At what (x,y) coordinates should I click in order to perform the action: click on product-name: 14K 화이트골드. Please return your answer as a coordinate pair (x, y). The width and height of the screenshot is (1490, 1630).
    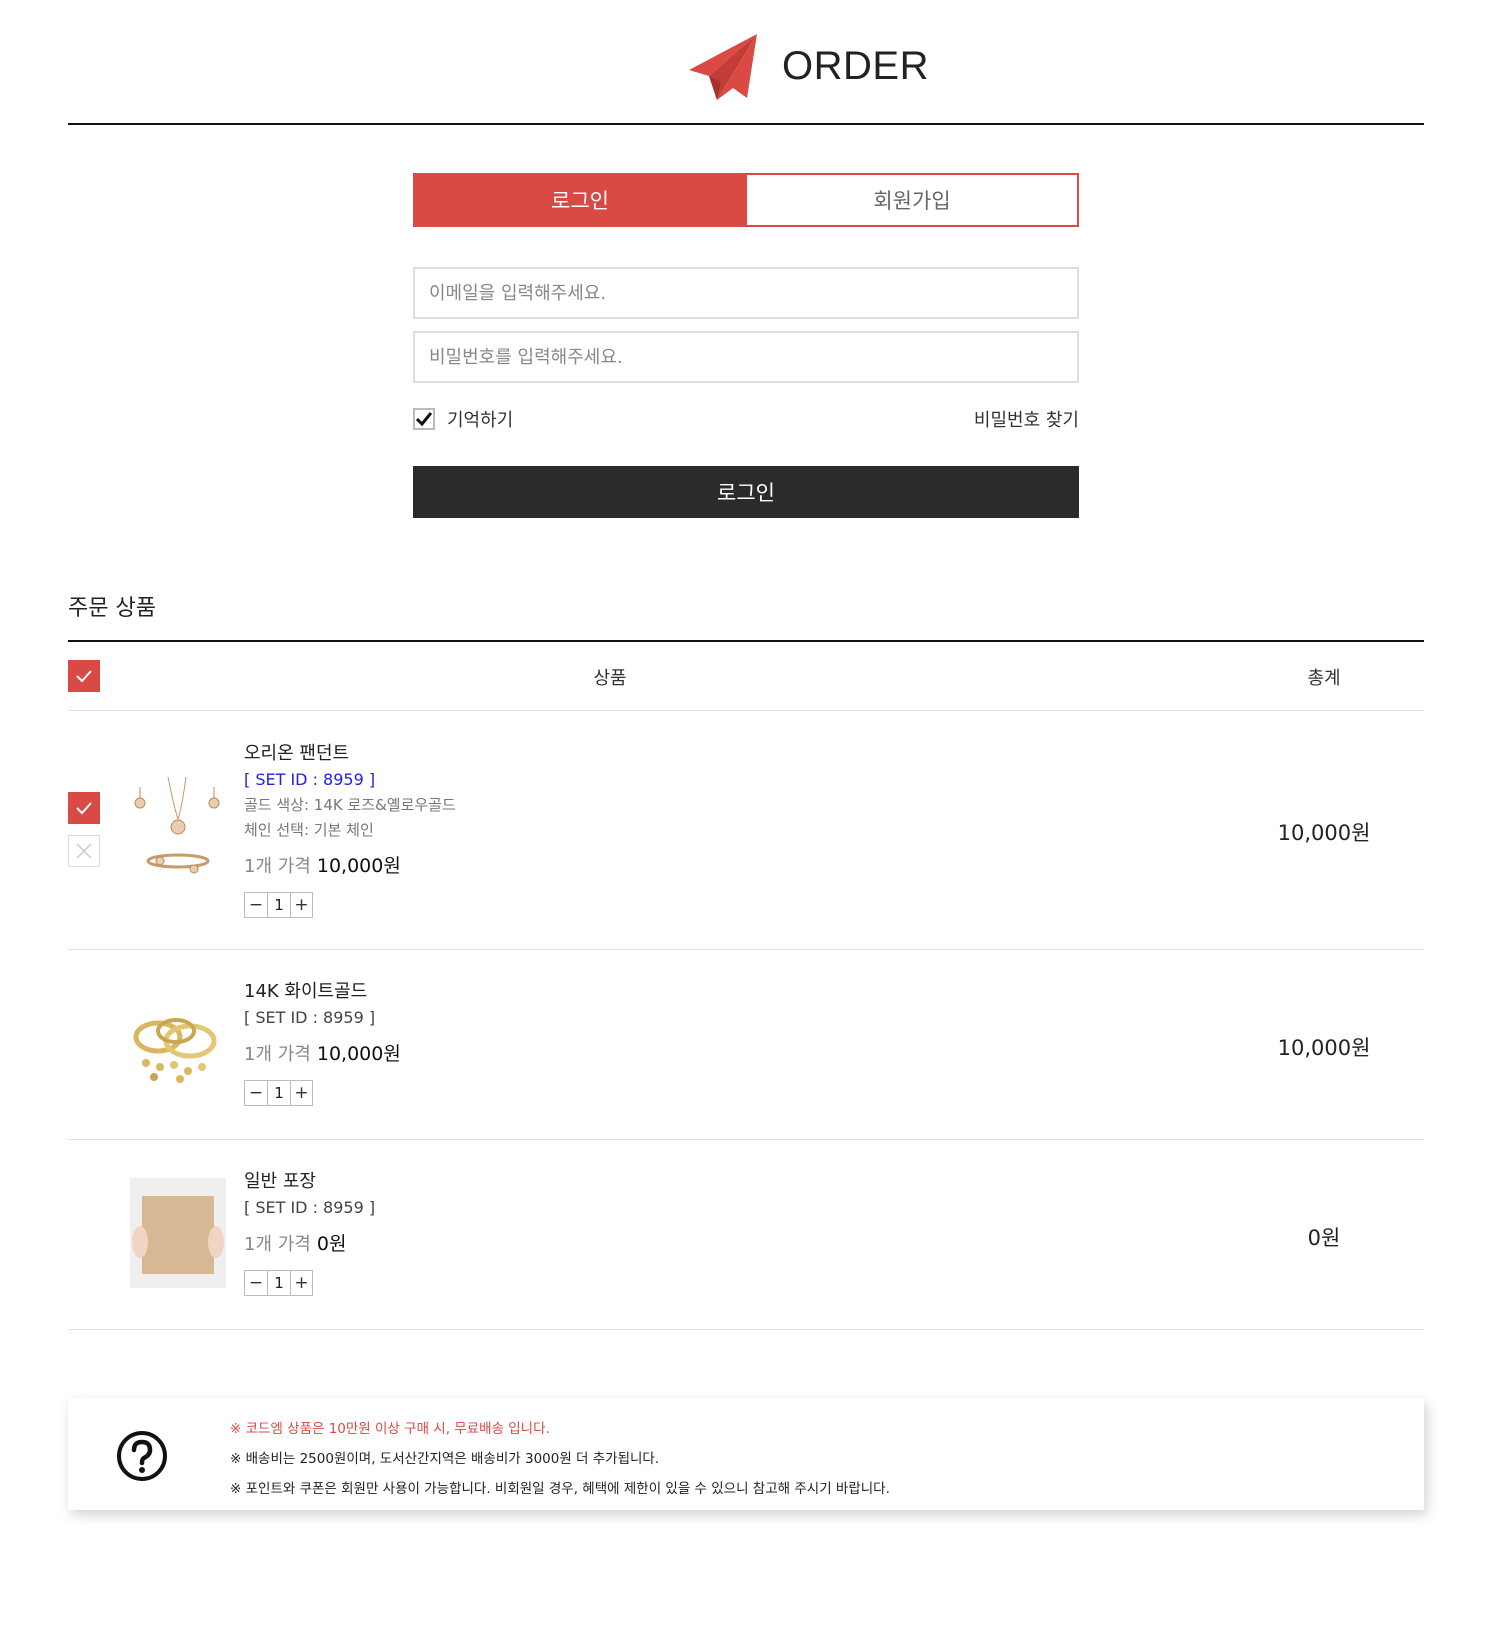
    Looking at the image, I should click on (322, 992).